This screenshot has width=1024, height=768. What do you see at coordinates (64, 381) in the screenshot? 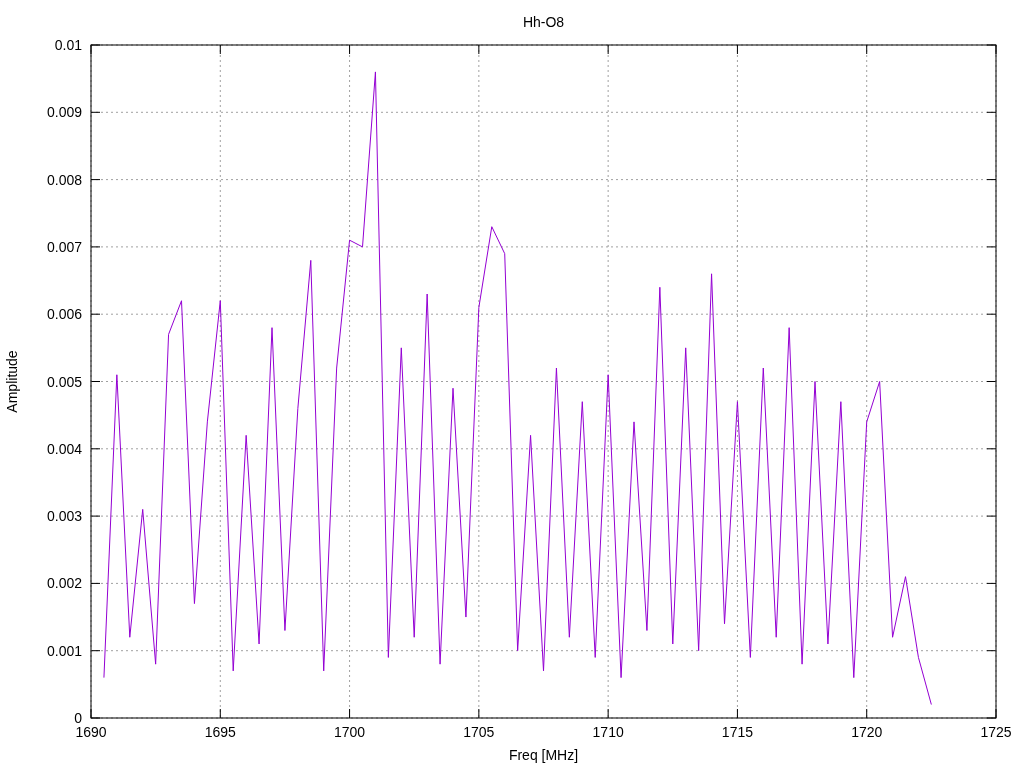
I see `y-tick-label: 0.005` at bounding box center [64, 381].